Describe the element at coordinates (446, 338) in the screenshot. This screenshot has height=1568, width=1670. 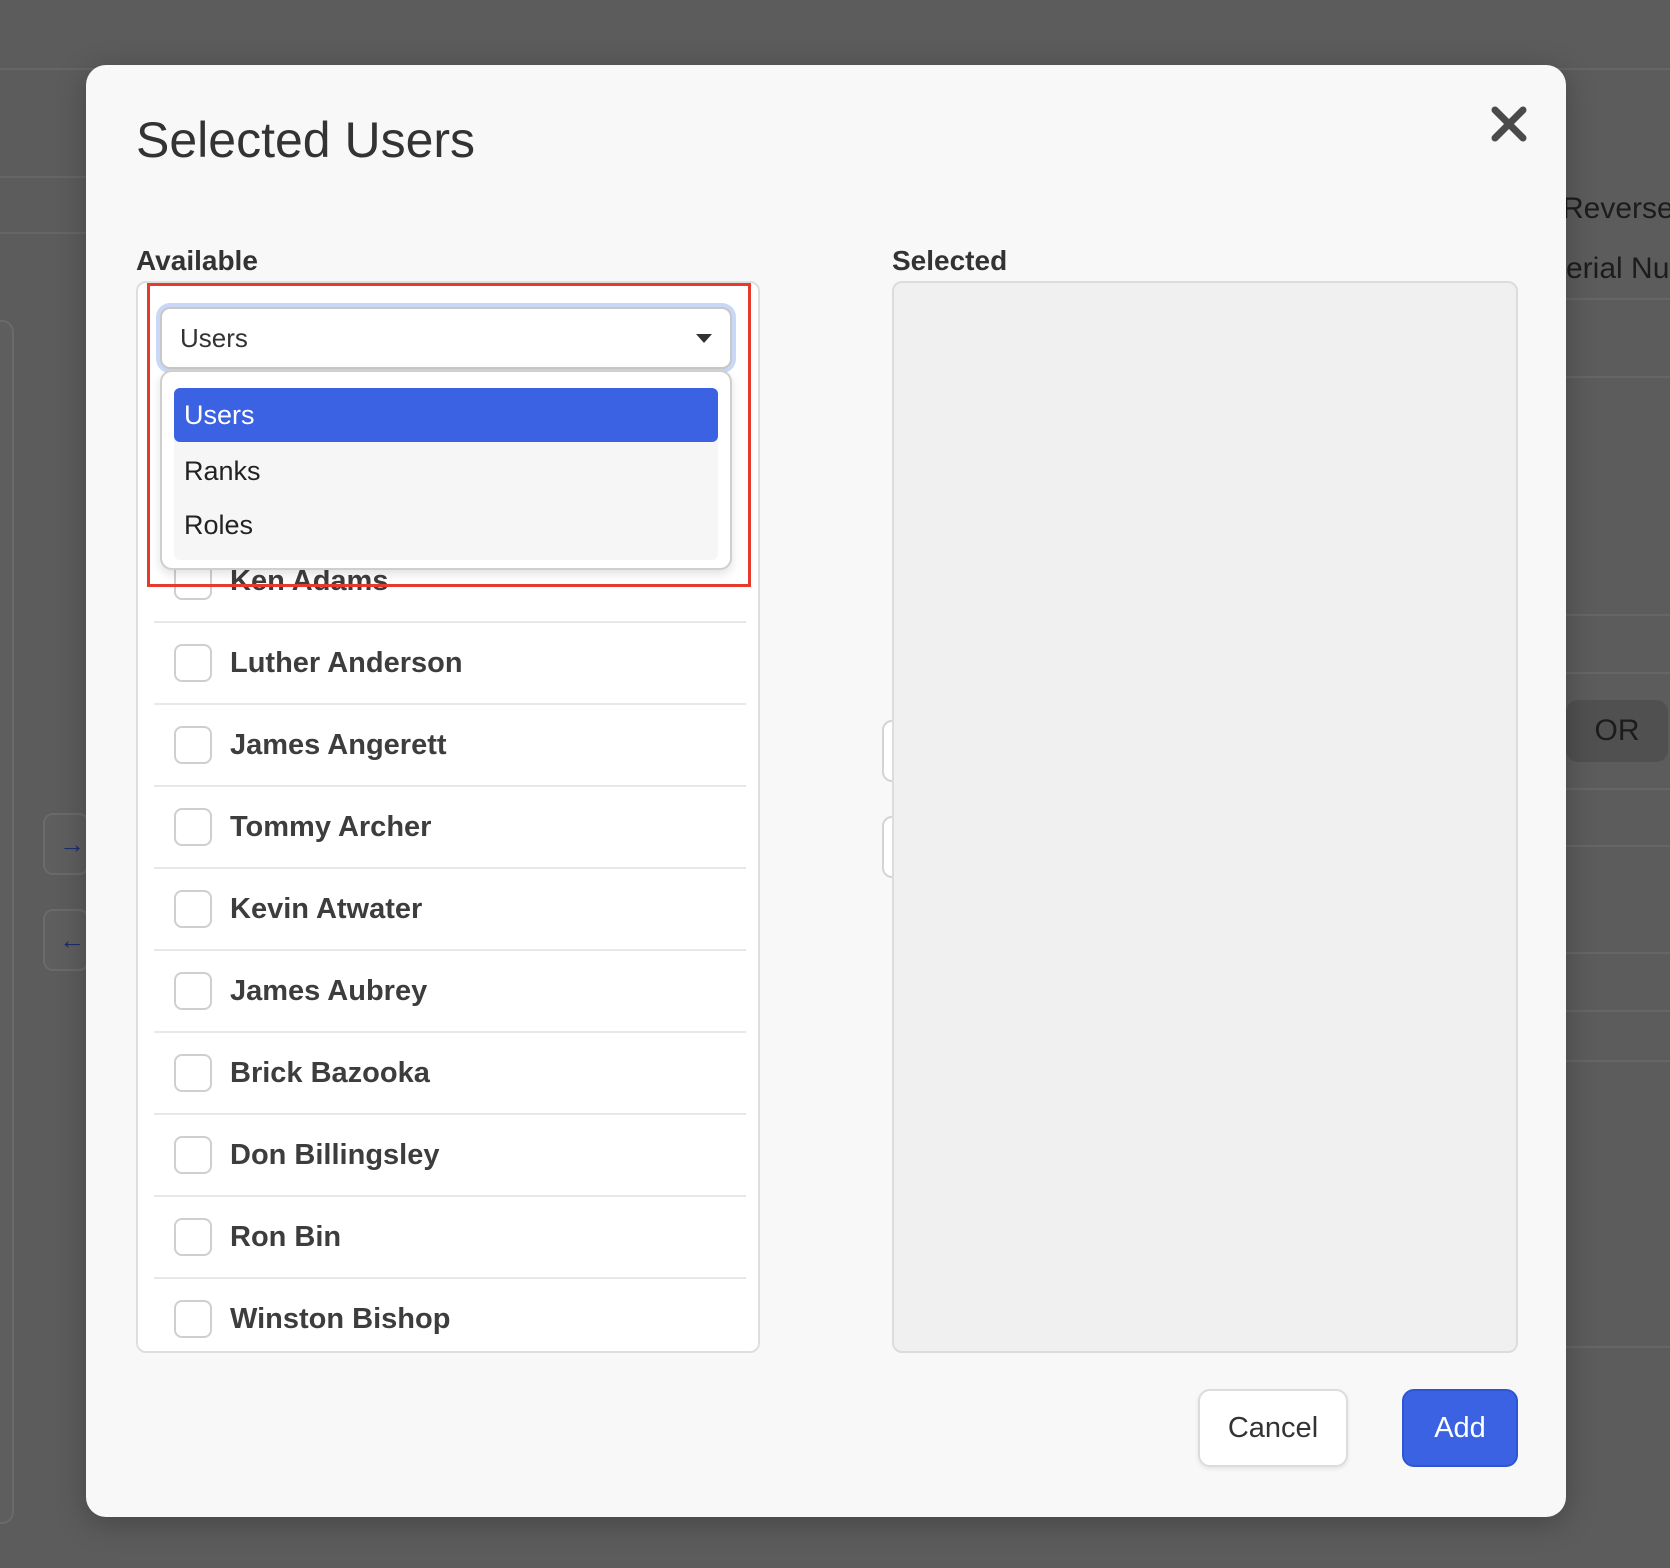
I see `type-select: Users` at that location.